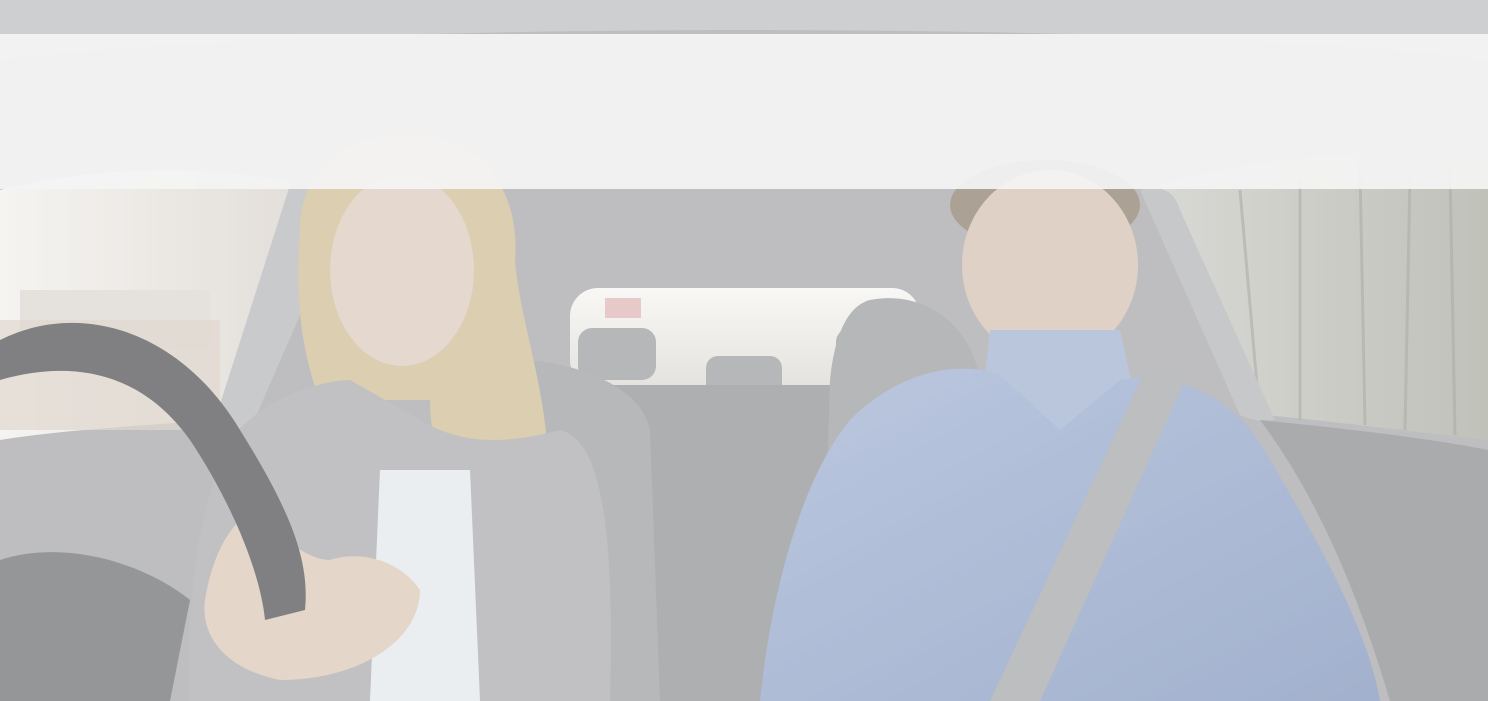 This screenshot has width=1488, height=701. Describe the element at coordinates (617, 354) in the screenshot. I see `rear-headrest-left` at that location.